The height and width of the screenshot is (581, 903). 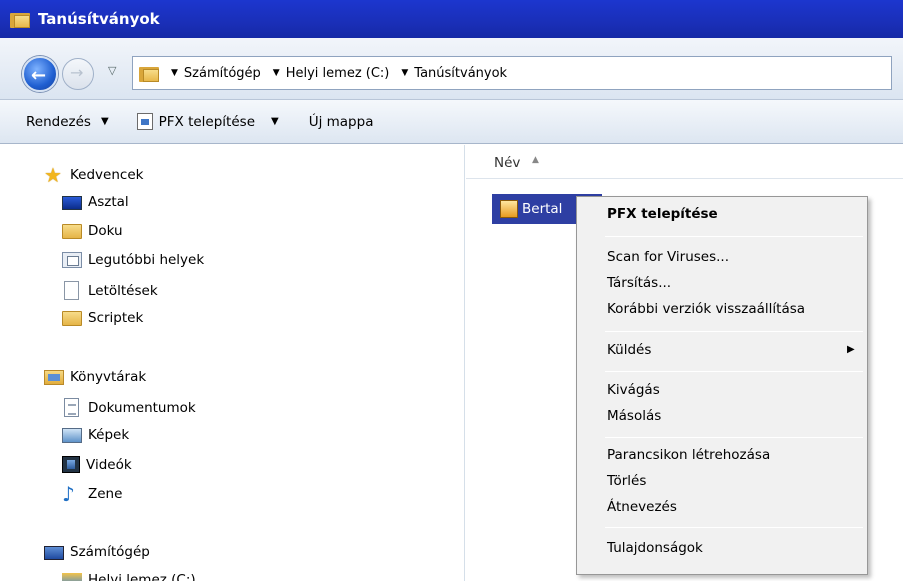 What do you see at coordinates (341, 122) in the screenshot?
I see `new-folder-button: Új mappa` at bounding box center [341, 122].